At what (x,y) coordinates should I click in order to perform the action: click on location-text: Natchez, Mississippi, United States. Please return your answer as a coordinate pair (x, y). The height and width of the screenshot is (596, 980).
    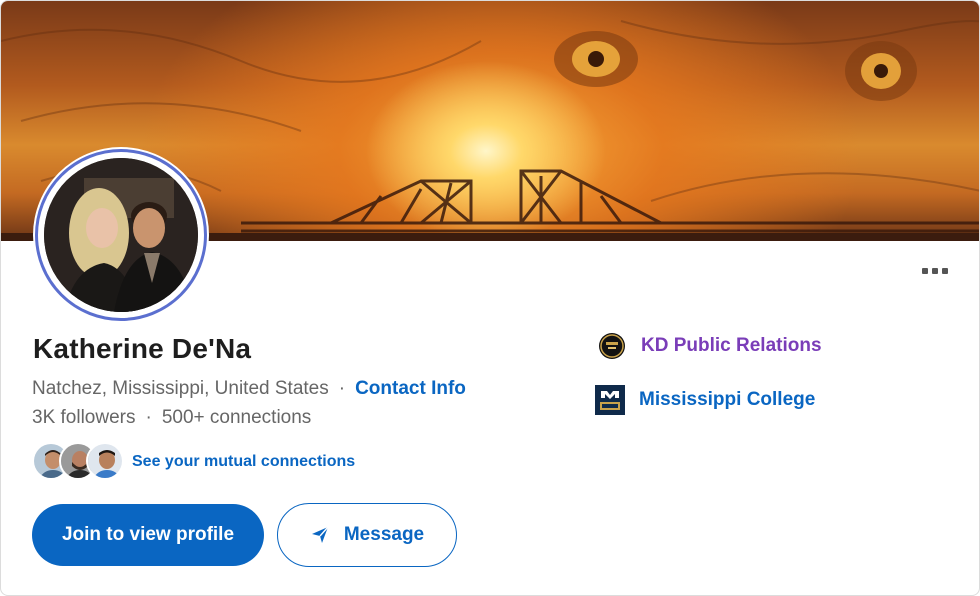
    Looking at the image, I should click on (180, 388).